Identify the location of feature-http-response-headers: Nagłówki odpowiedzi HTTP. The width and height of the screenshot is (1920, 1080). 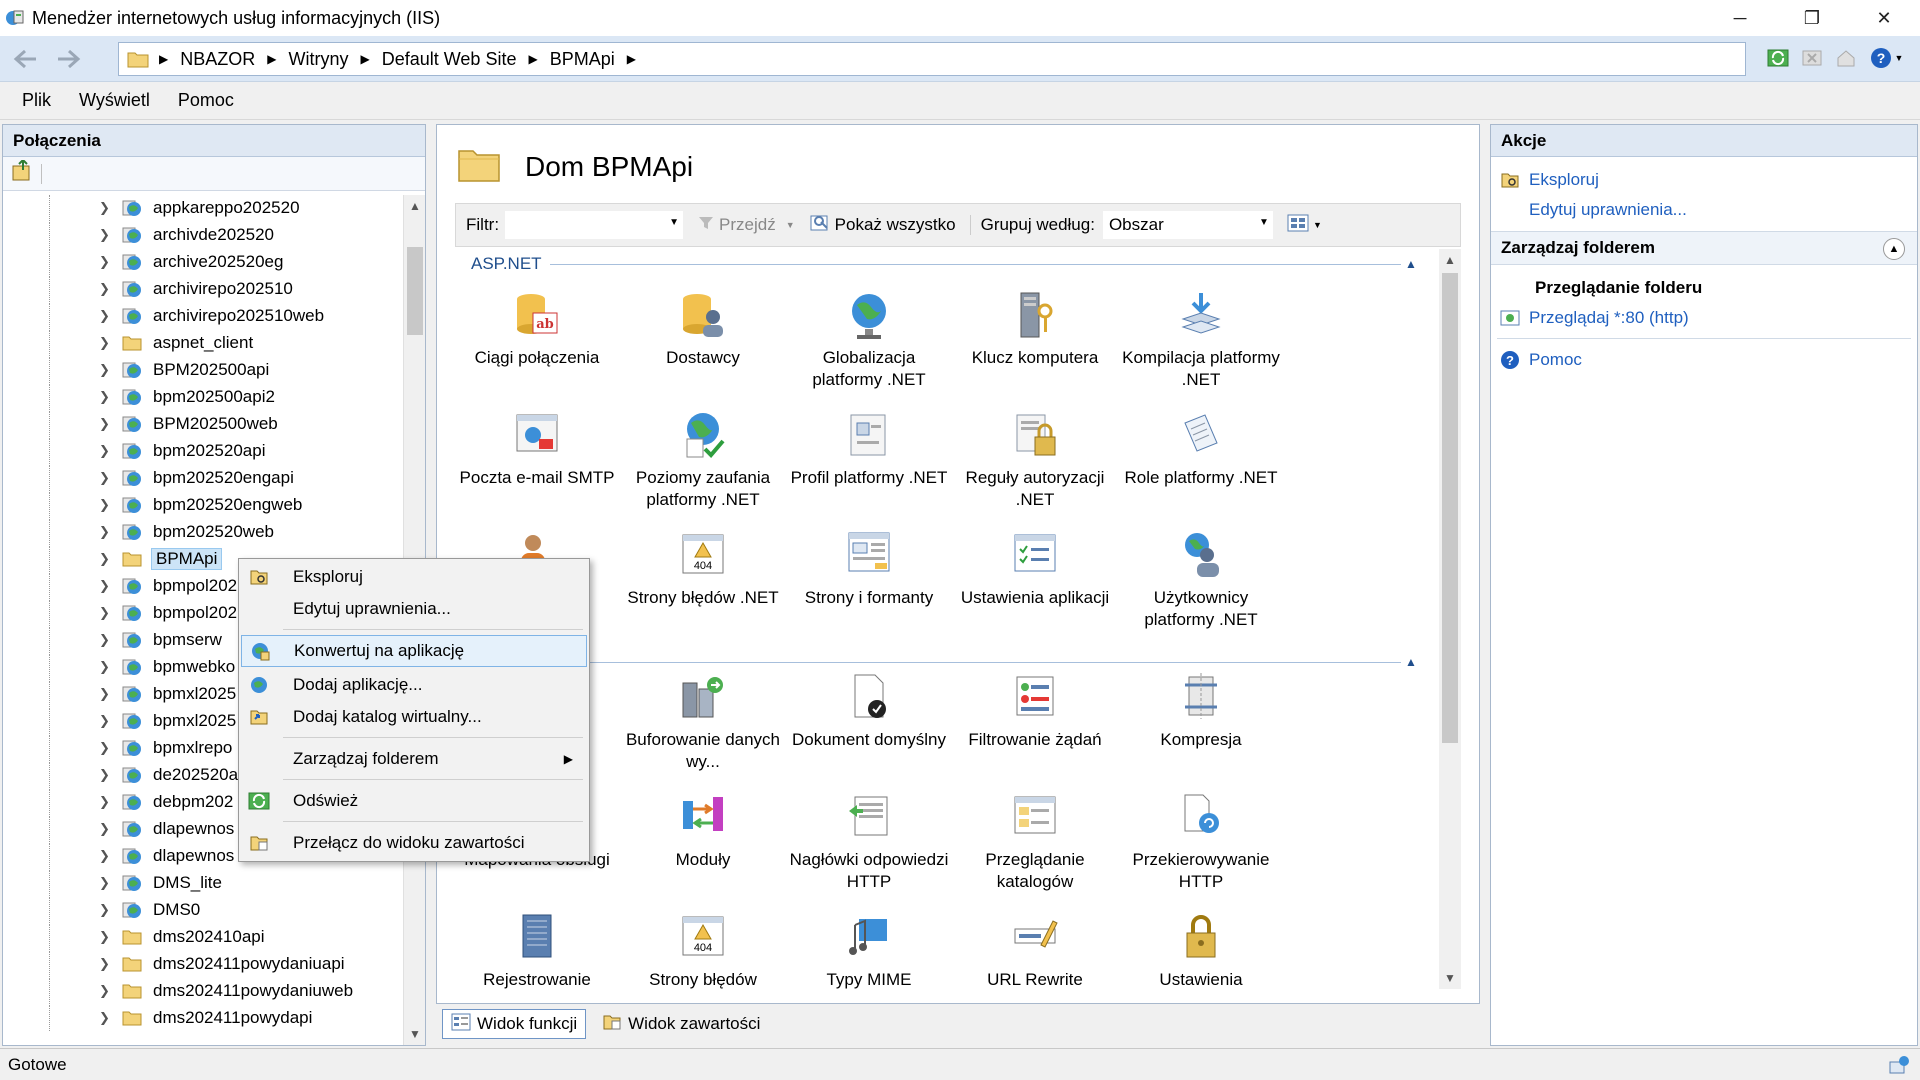
(869, 842).